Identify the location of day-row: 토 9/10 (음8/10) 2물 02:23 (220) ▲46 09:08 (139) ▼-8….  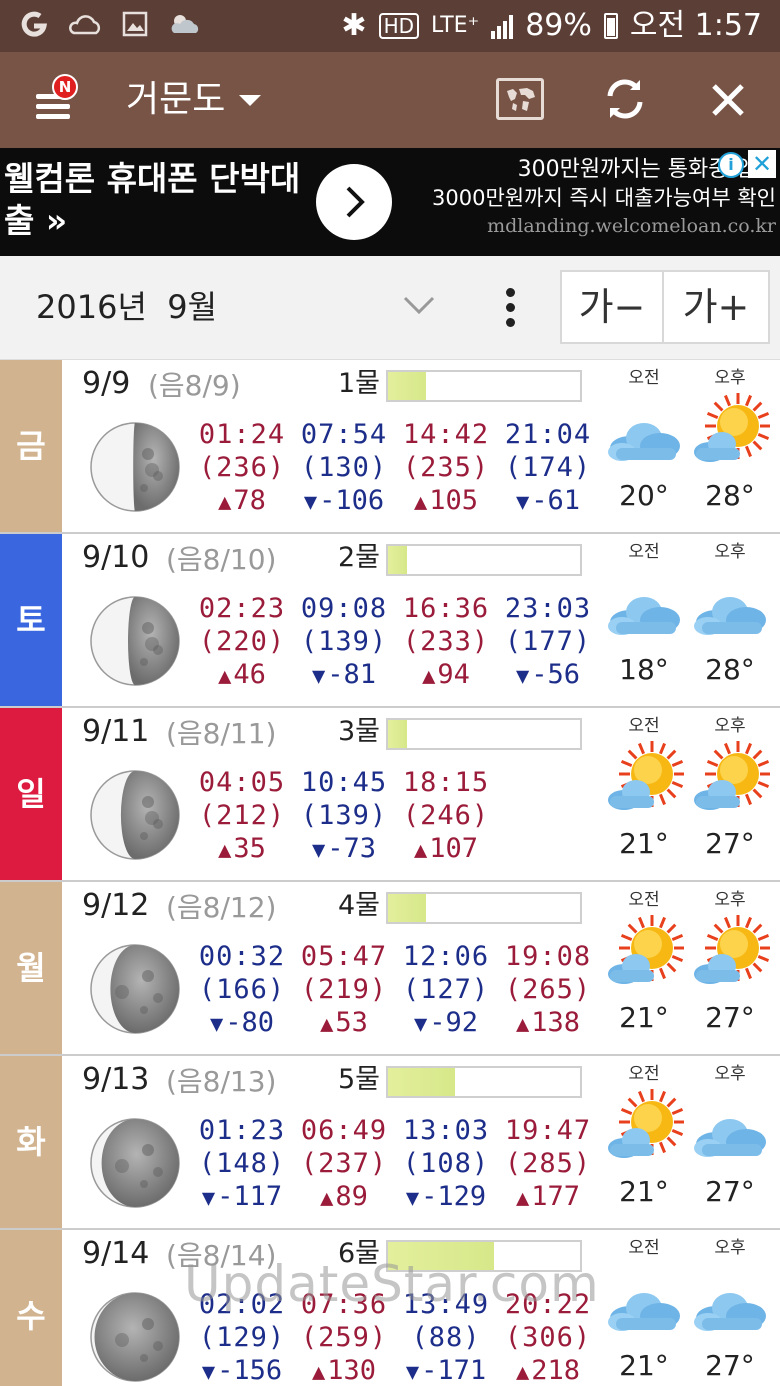
(390, 621).